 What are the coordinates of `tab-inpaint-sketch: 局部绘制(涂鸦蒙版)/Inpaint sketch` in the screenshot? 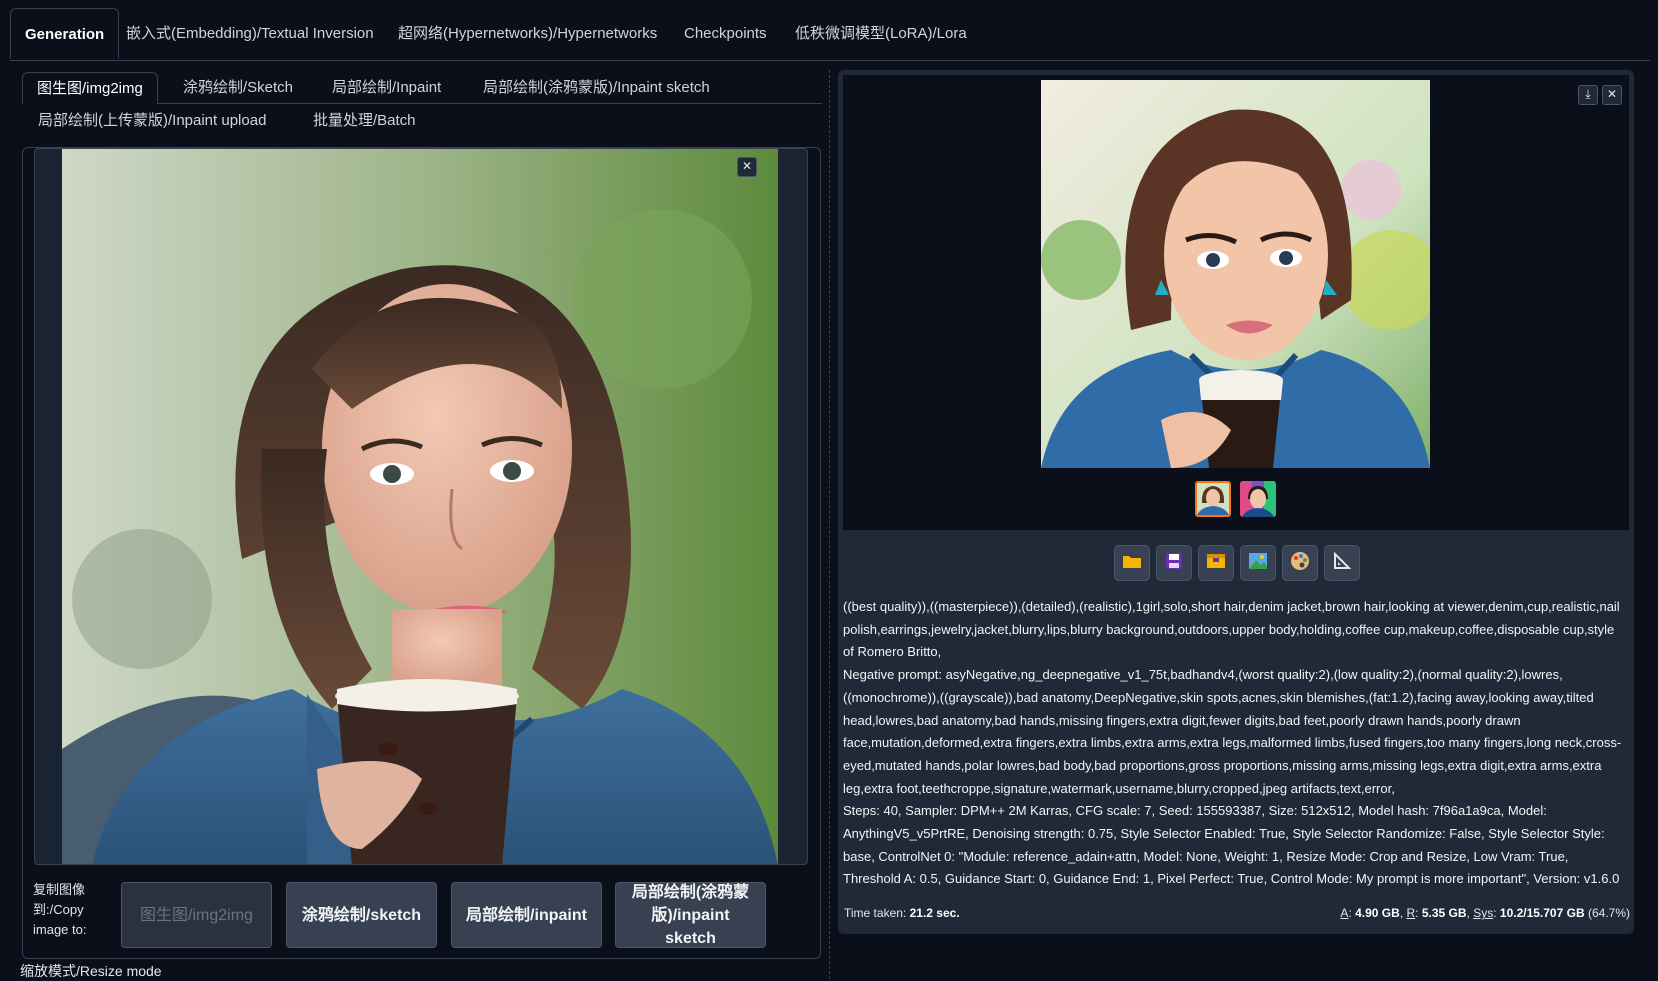 It's located at (596, 88).